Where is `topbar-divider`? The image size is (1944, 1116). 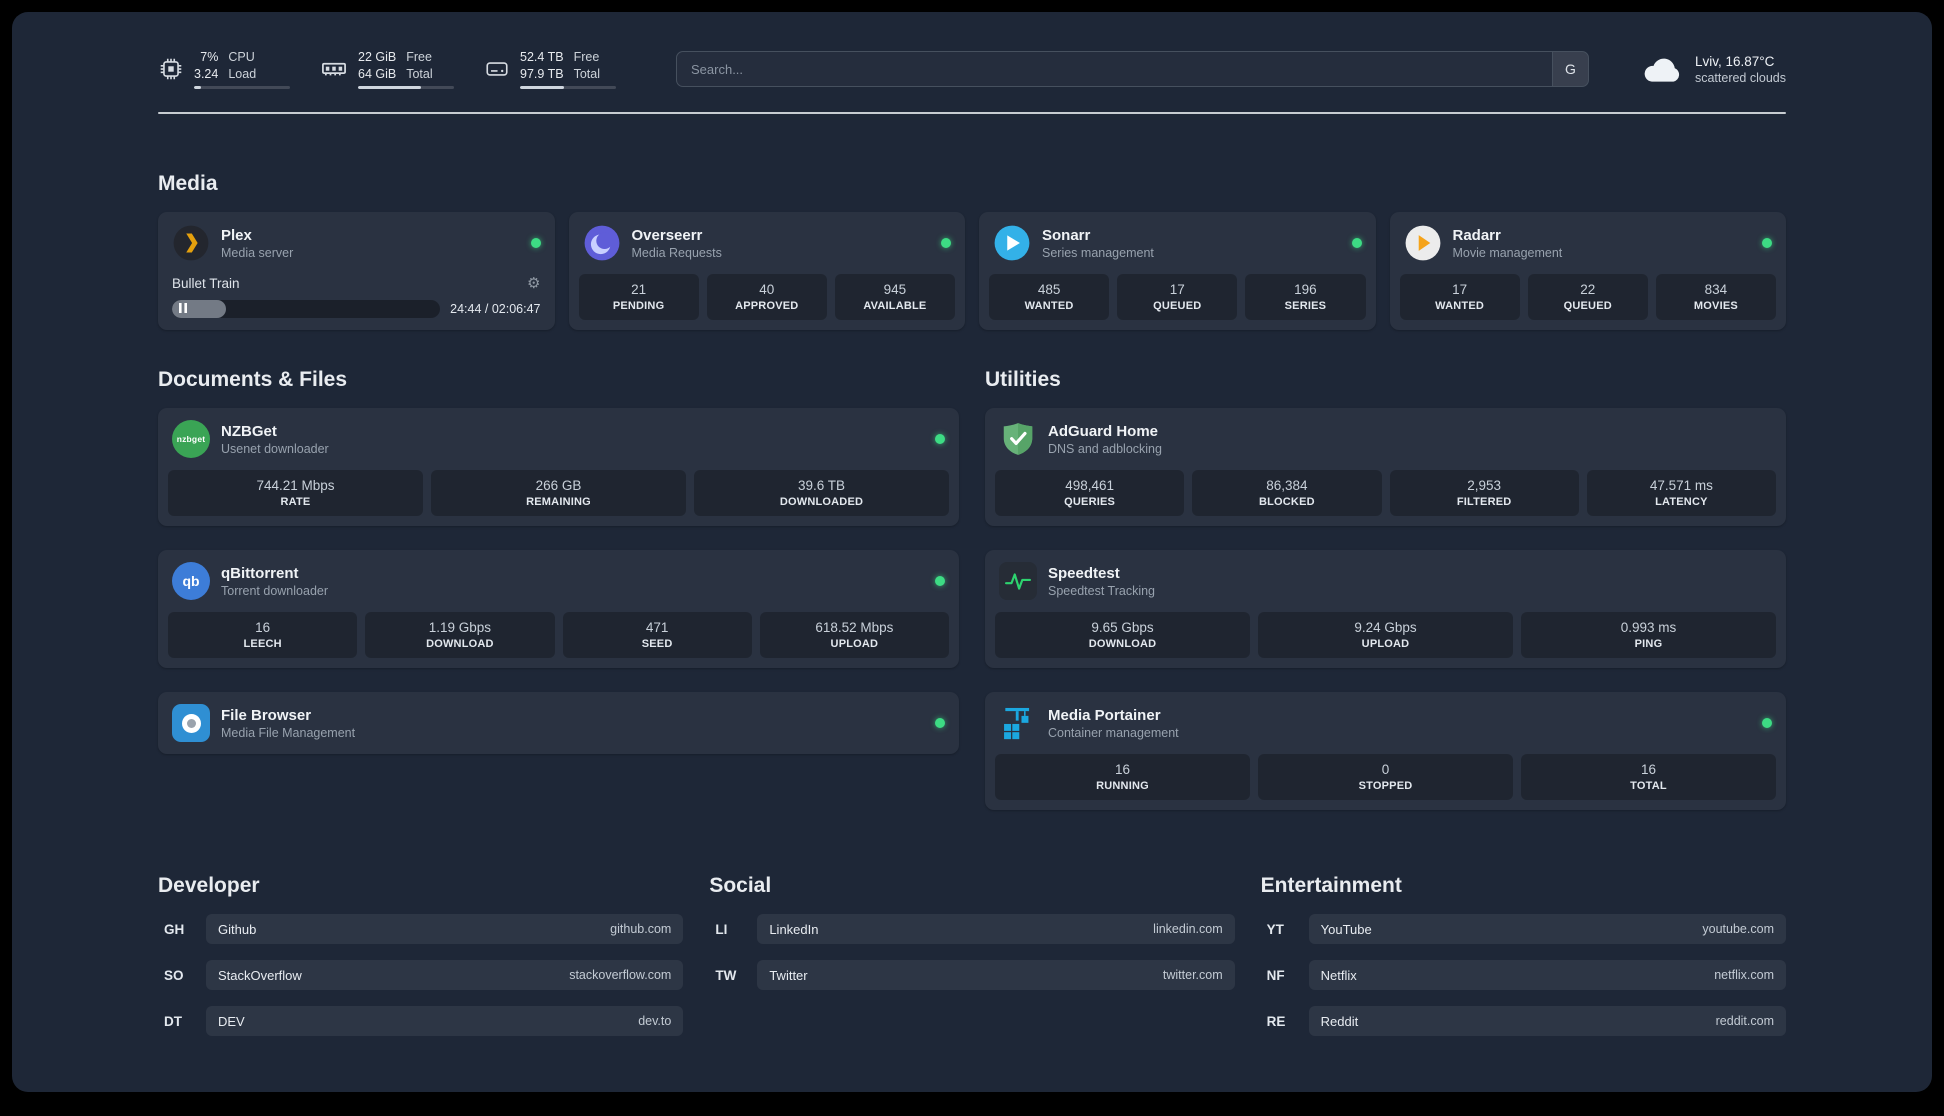 topbar-divider is located at coordinates (972, 113).